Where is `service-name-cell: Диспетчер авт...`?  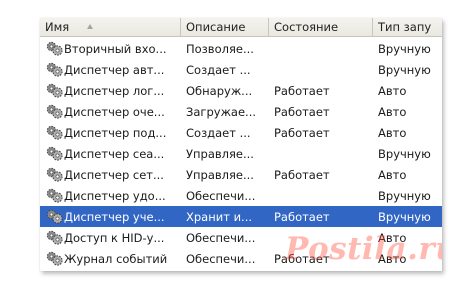 service-name-cell: Диспетчер авт... is located at coordinates (110, 69).